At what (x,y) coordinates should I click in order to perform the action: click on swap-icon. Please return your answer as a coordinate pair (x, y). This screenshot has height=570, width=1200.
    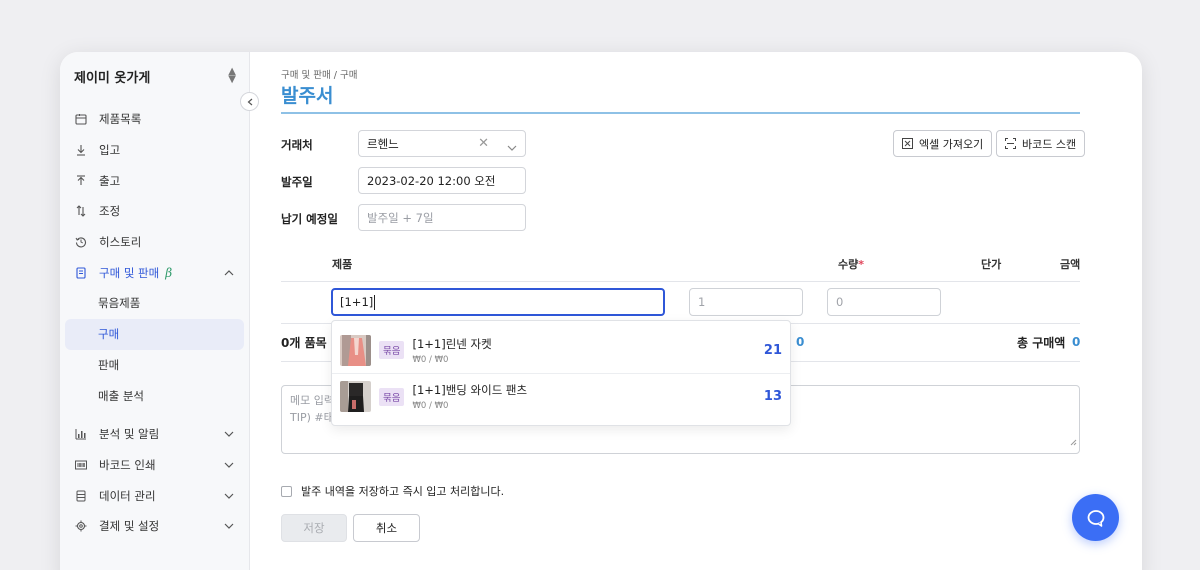
    Looking at the image, I should click on (81, 211).